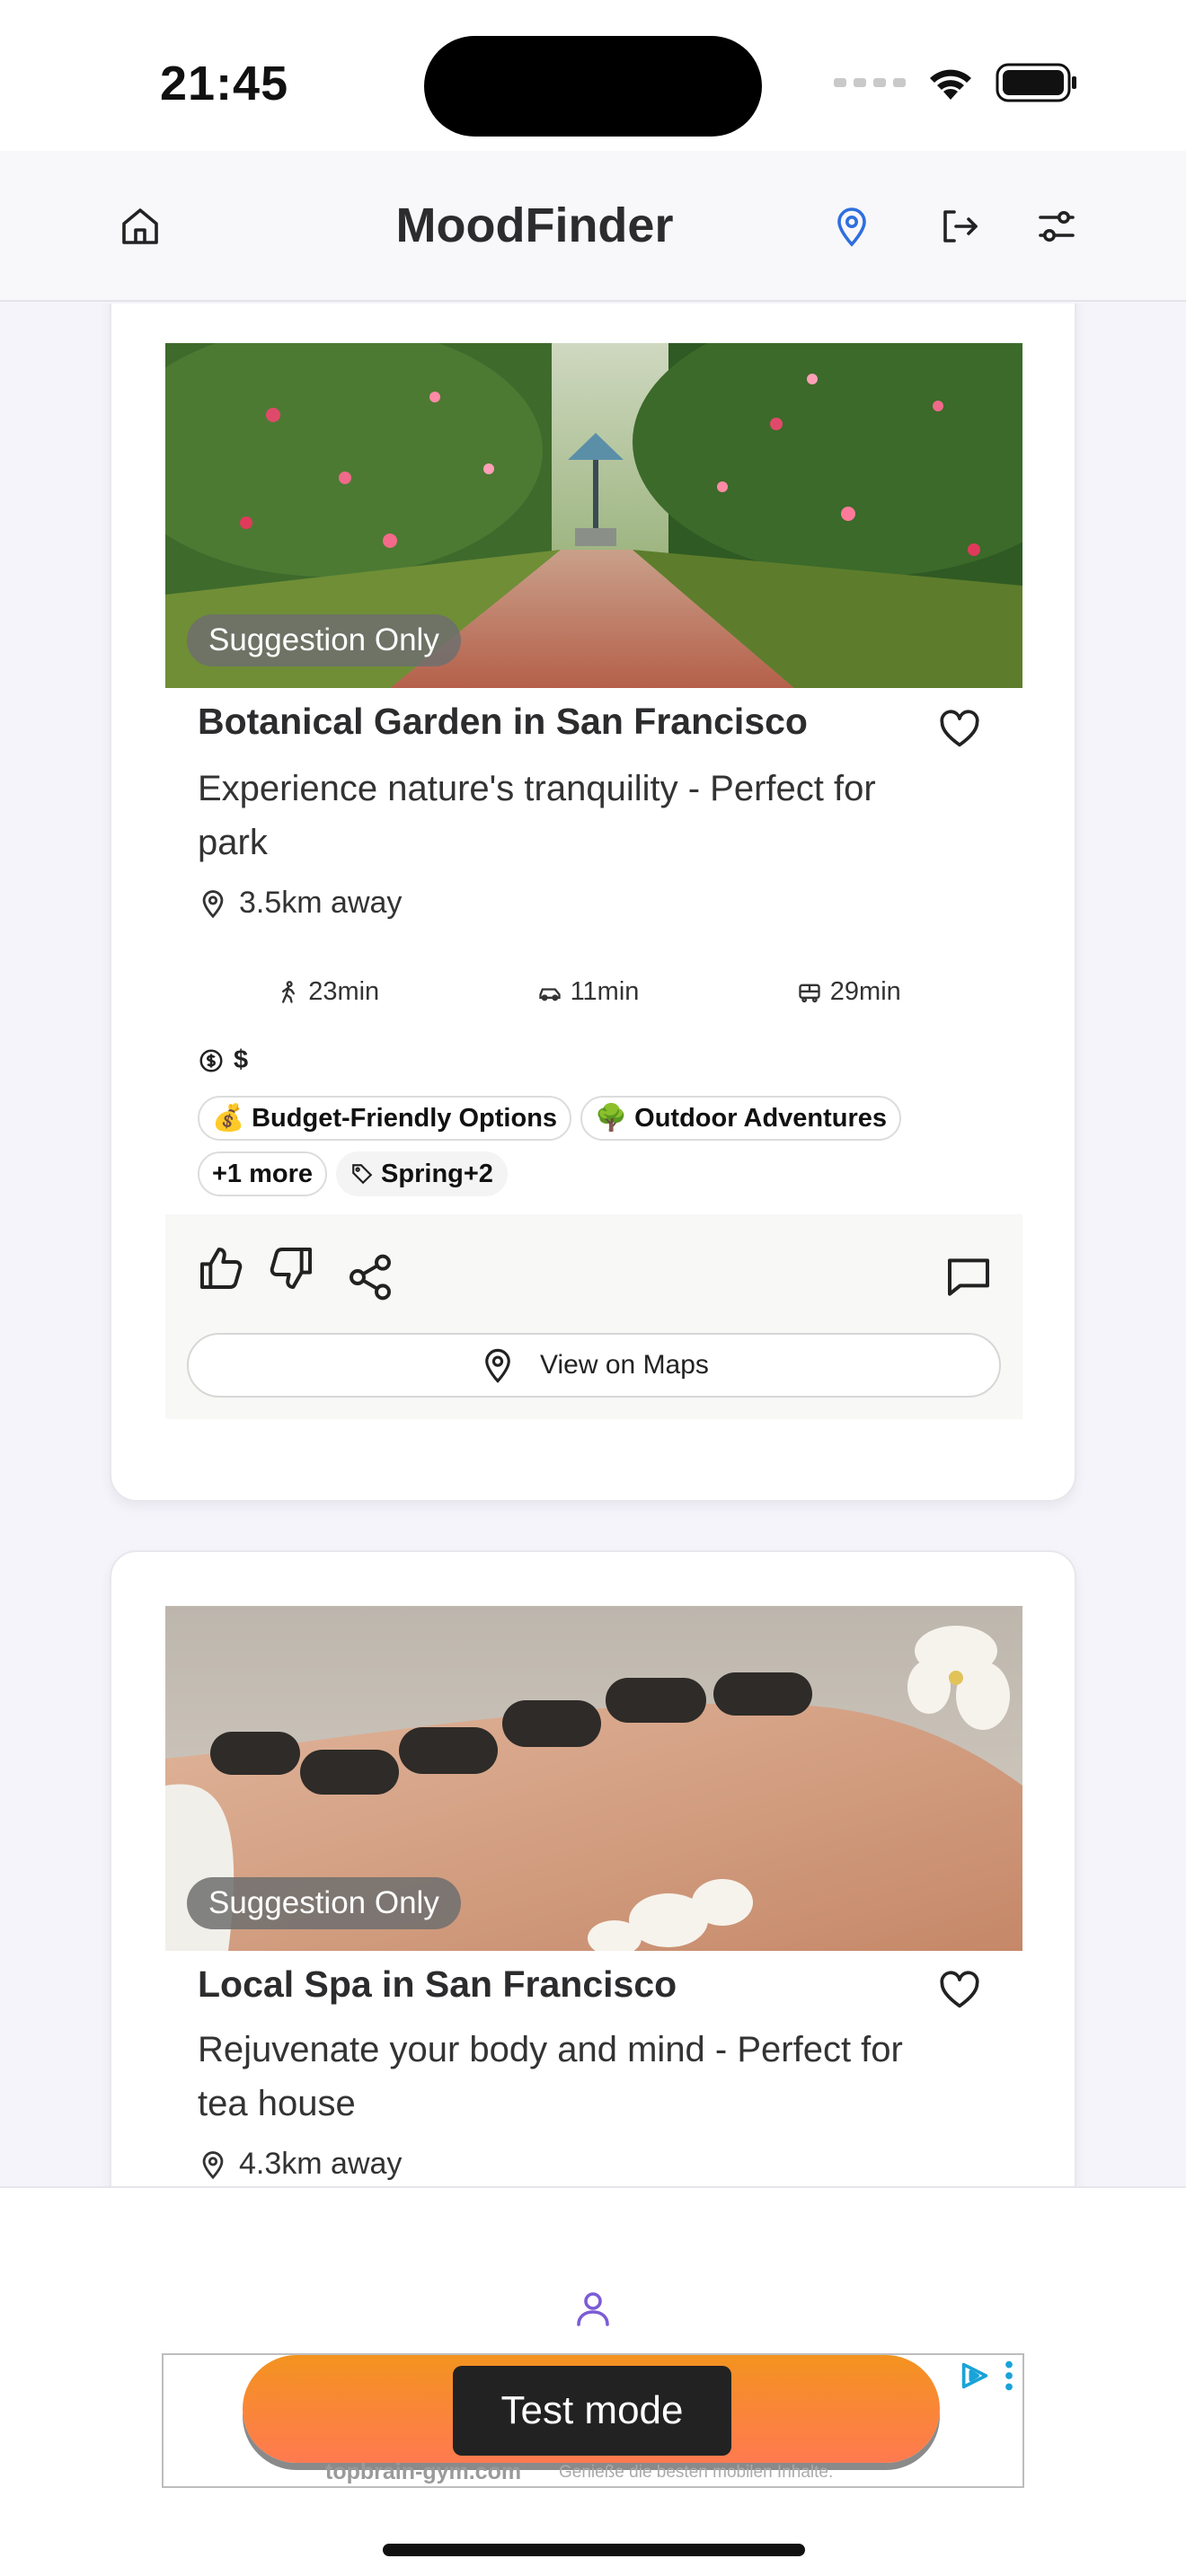  Describe the element at coordinates (624, 1365) in the screenshot. I see `maps-button-label: View on Maps` at that location.